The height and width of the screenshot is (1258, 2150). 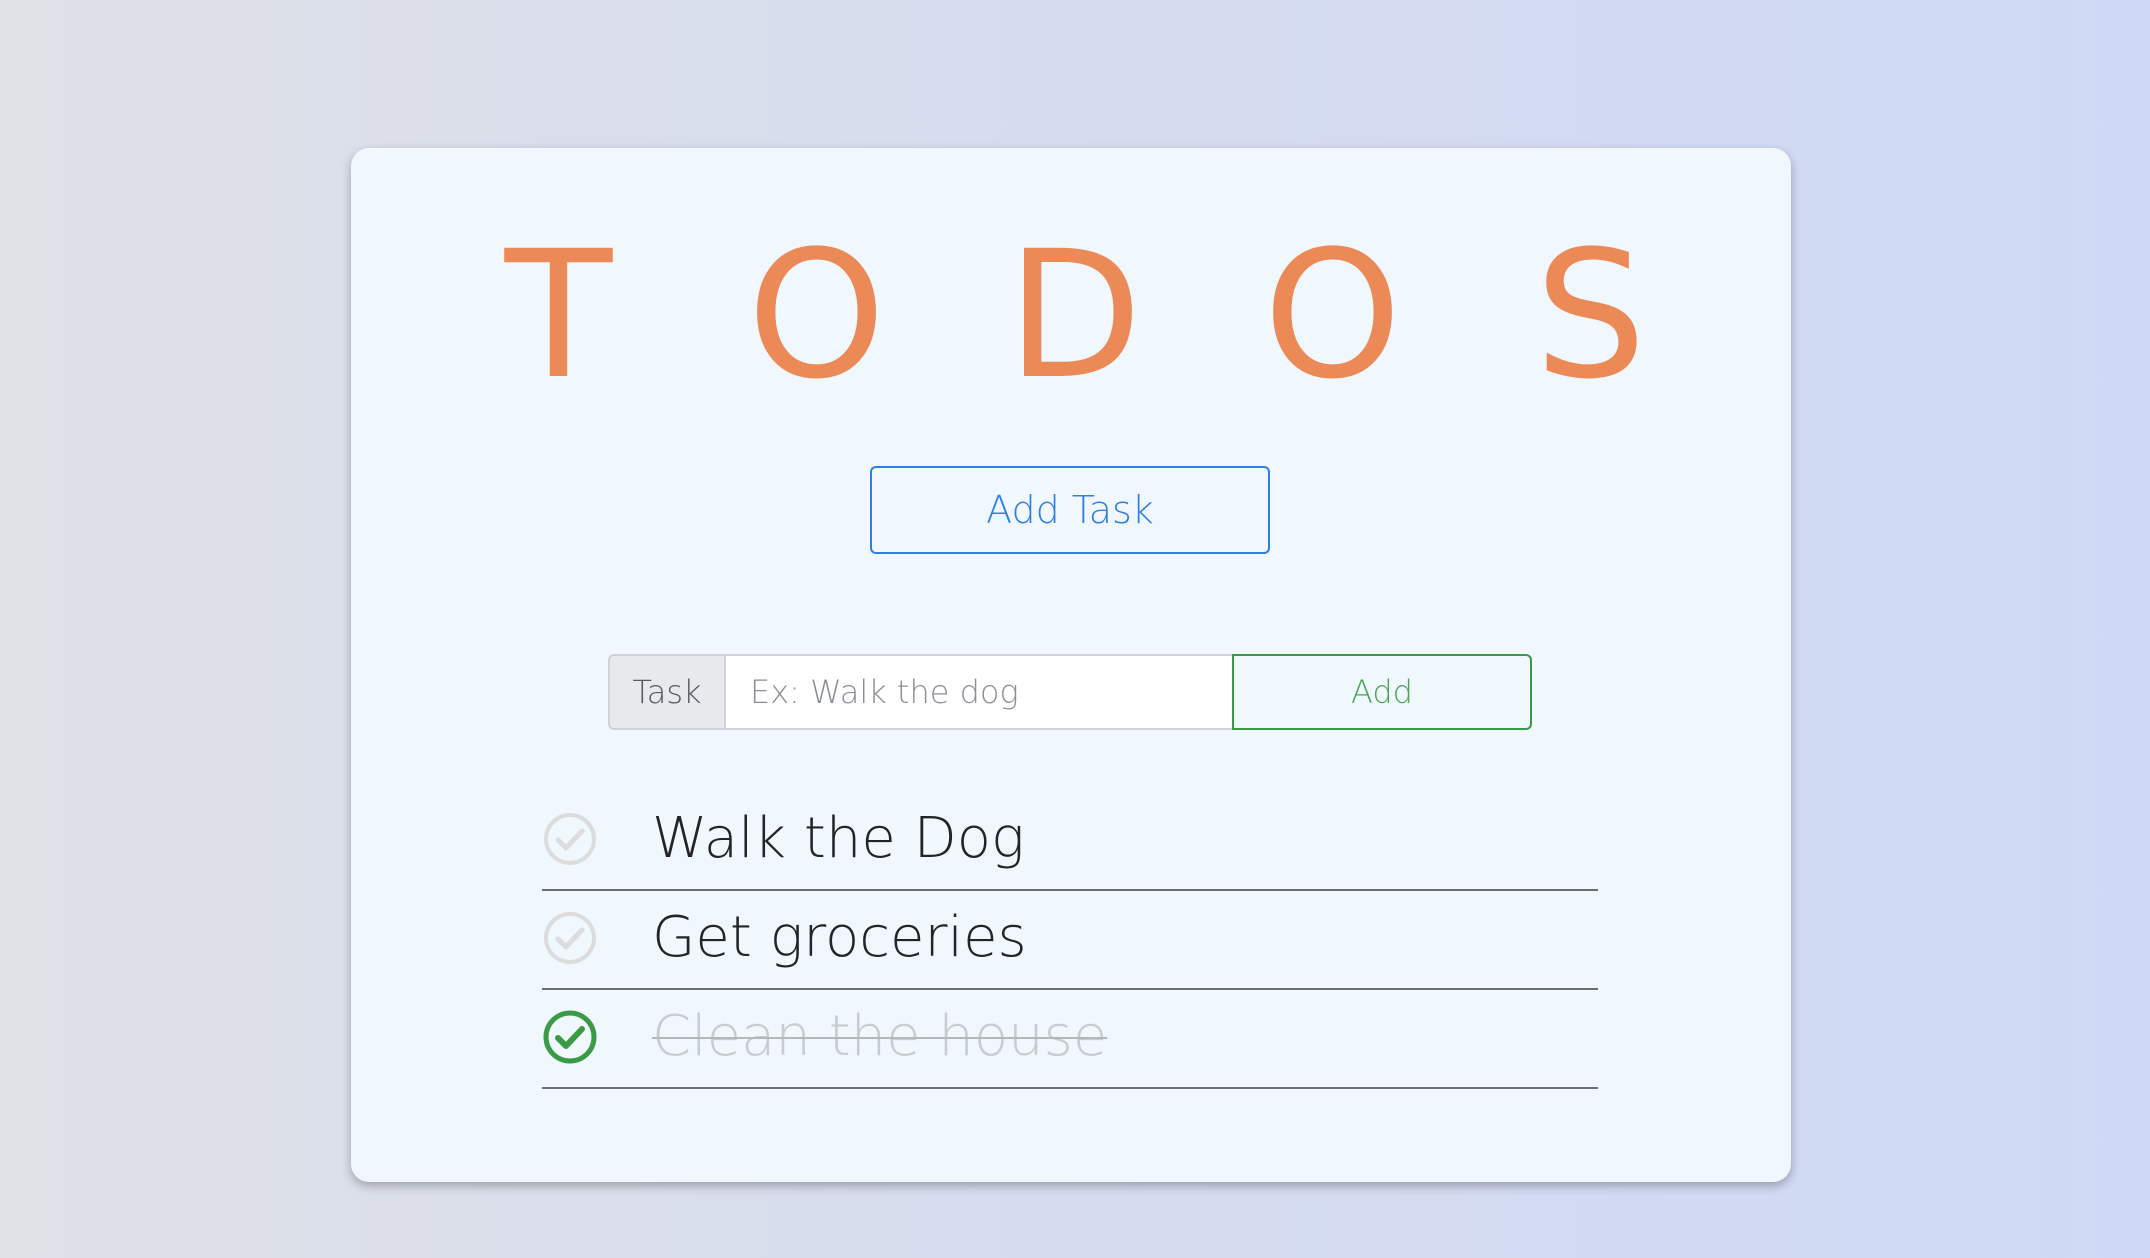 I want to click on todo-text: Walk the Dog, so click(x=838, y=838).